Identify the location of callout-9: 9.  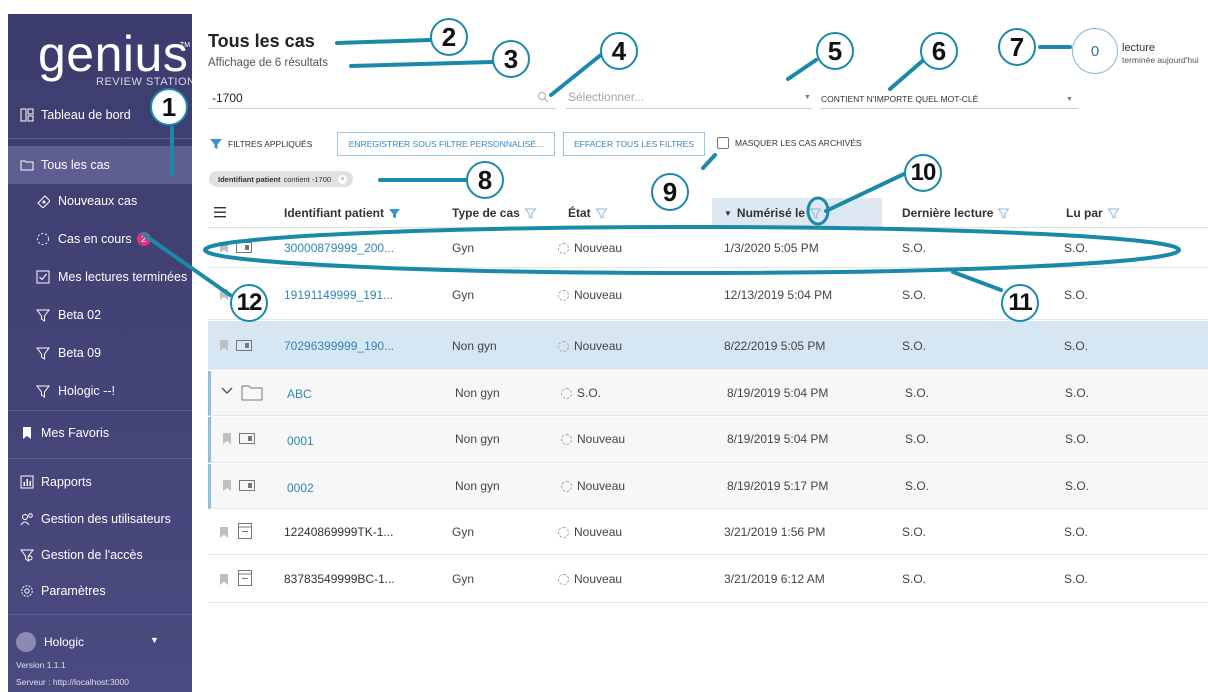
(670, 192).